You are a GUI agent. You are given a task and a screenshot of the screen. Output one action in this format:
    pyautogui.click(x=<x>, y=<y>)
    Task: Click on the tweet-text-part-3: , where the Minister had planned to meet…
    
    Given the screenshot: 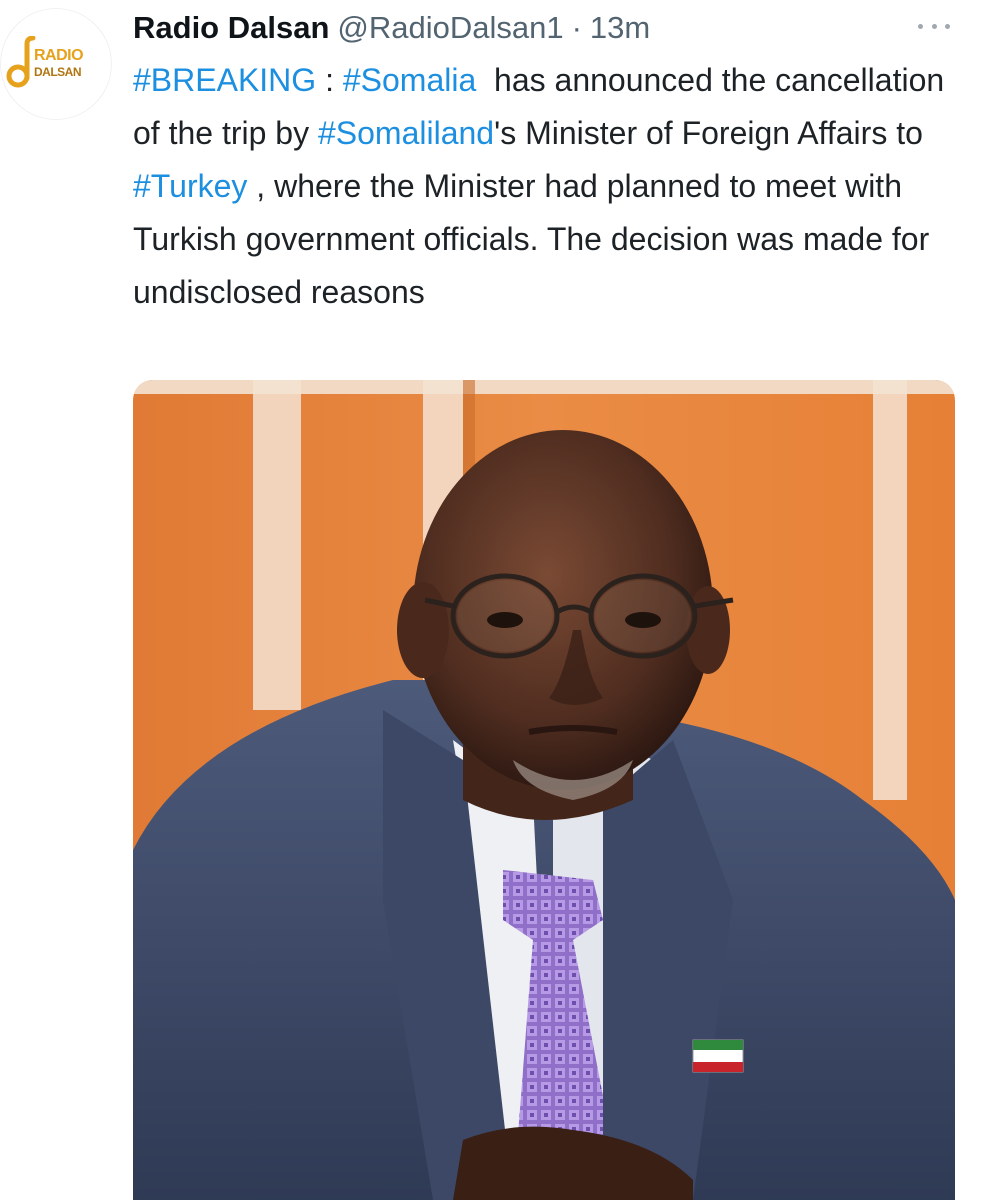 What is the action you would take?
    pyautogui.click(x=531, y=239)
    